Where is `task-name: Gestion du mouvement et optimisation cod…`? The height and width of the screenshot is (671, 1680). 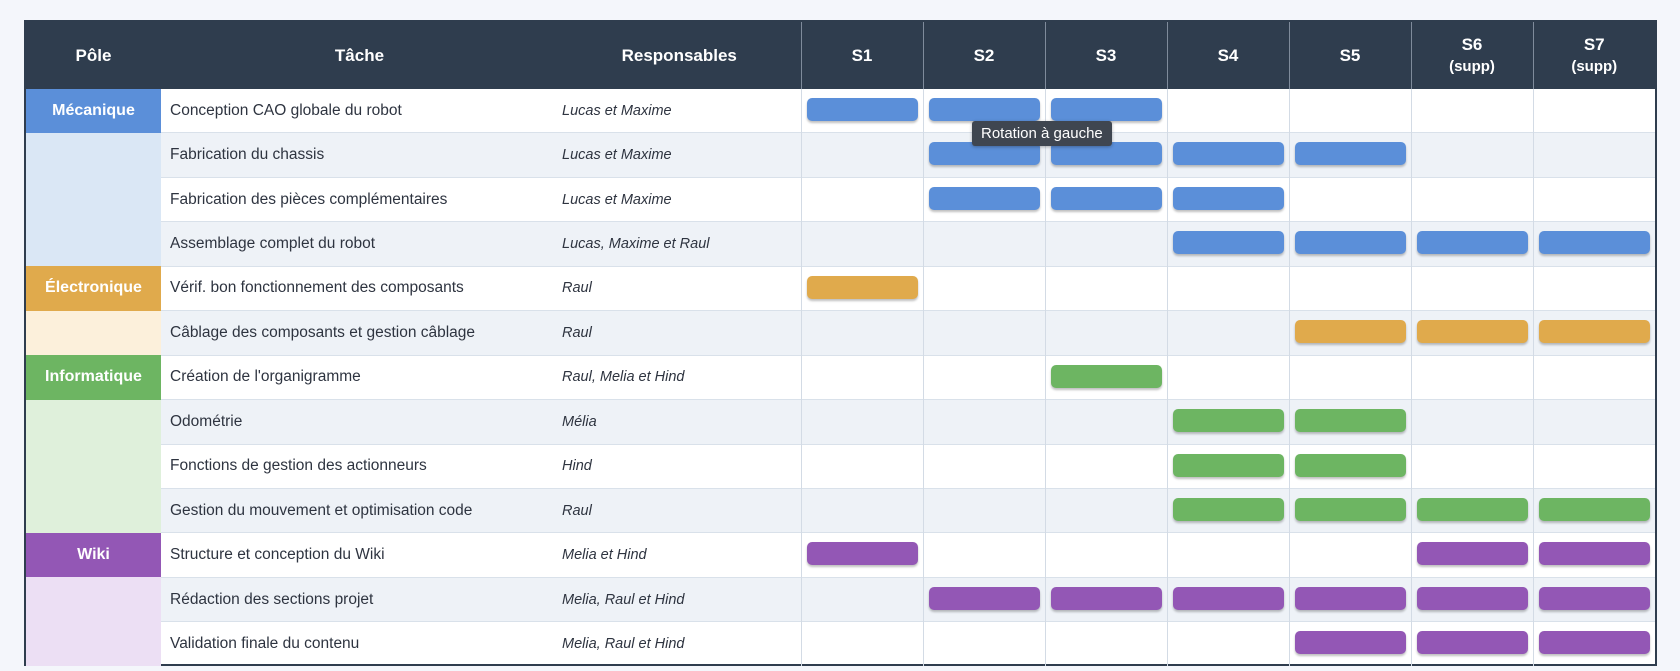
task-name: Gestion du mouvement et optimisation cod… is located at coordinates (359, 510).